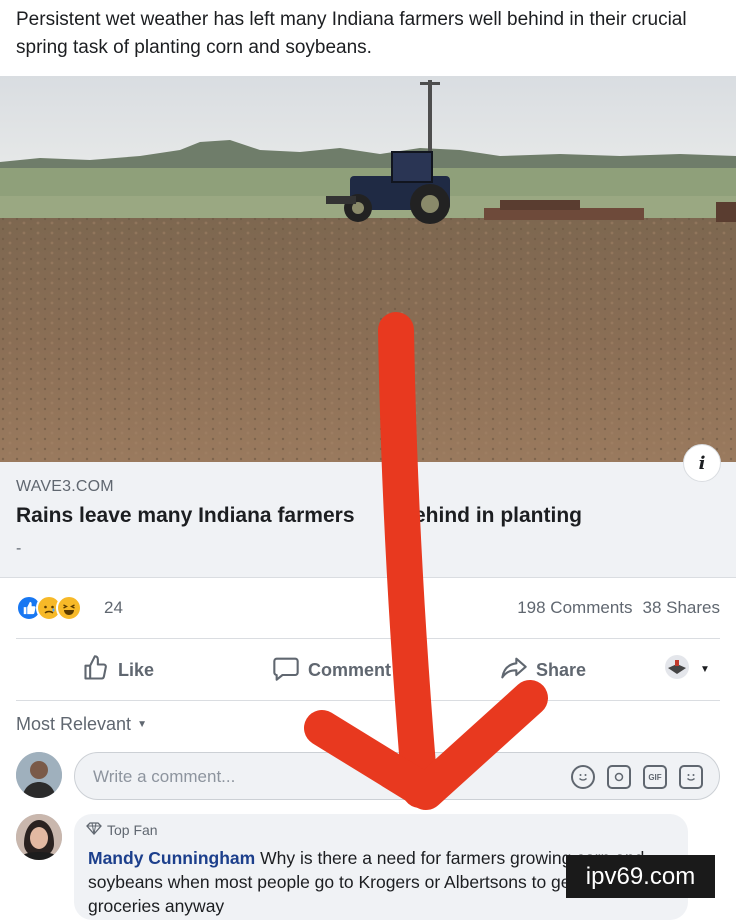 This screenshot has height=920, width=736. Describe the element at coordinates (702, 463) in the screenshot. I see `info-icon: i` at that location.